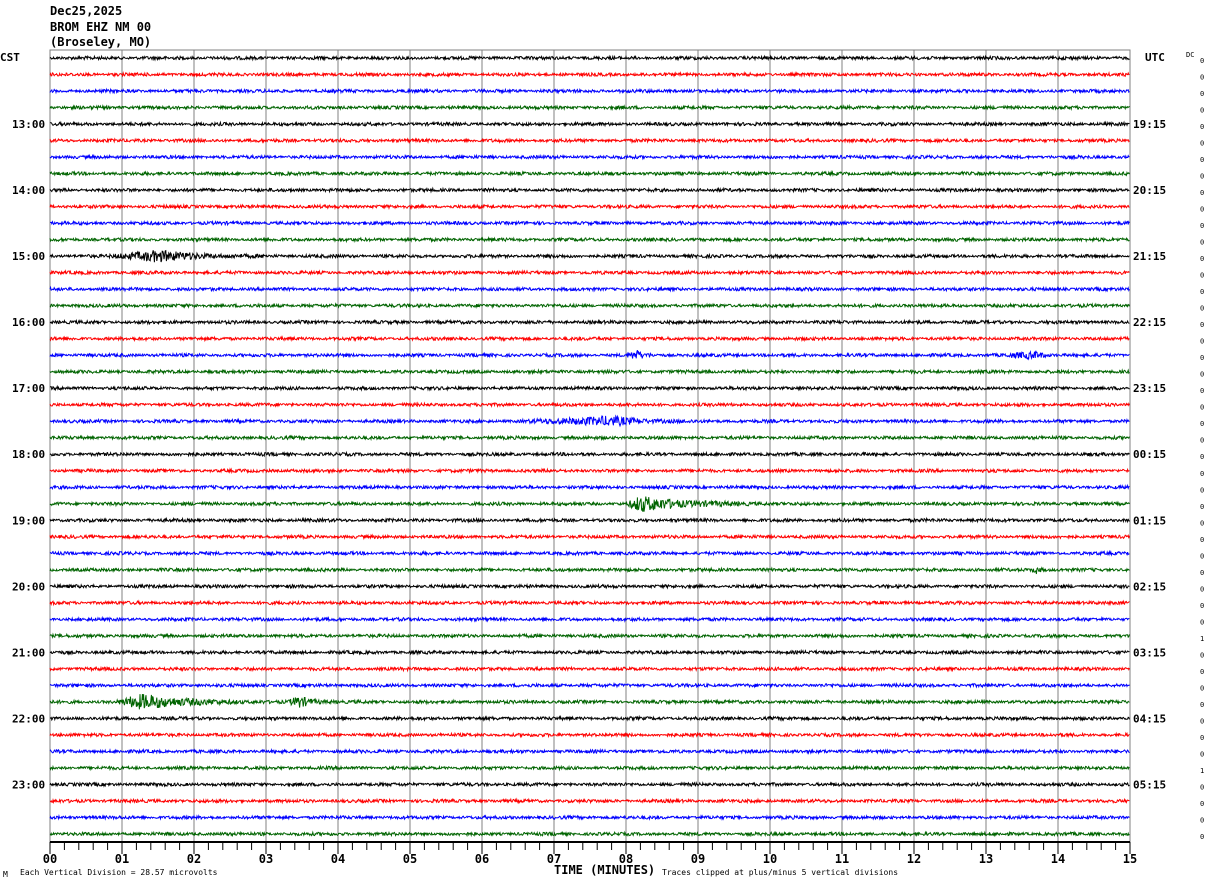  I want to click on x-tick-label: 15, so click(1130, 859).